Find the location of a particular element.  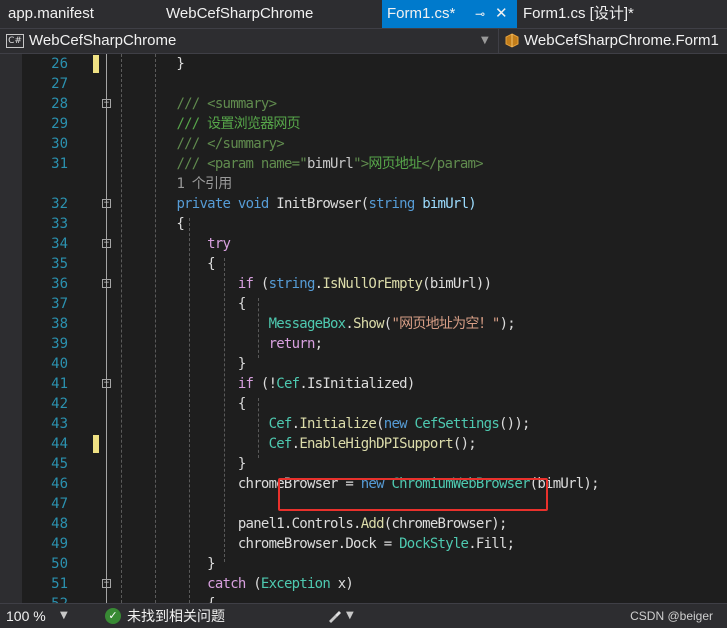

code-line: 26 } is located at coordinates (363, 64).